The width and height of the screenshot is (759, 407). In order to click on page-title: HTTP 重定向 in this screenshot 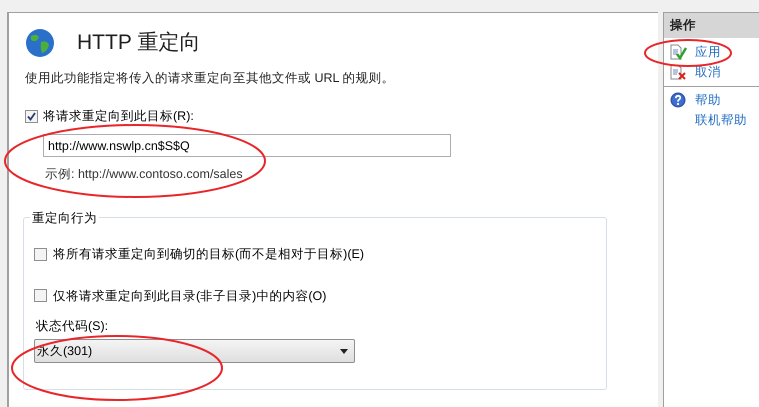, I will do `click(138, 43)`.